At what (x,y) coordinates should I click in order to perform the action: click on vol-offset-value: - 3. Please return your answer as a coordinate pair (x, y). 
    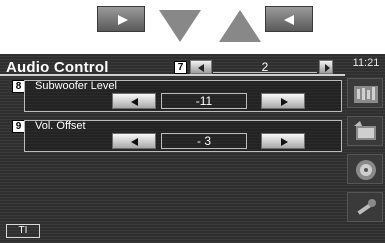
    Looking at the image, I should click on (204, 141).